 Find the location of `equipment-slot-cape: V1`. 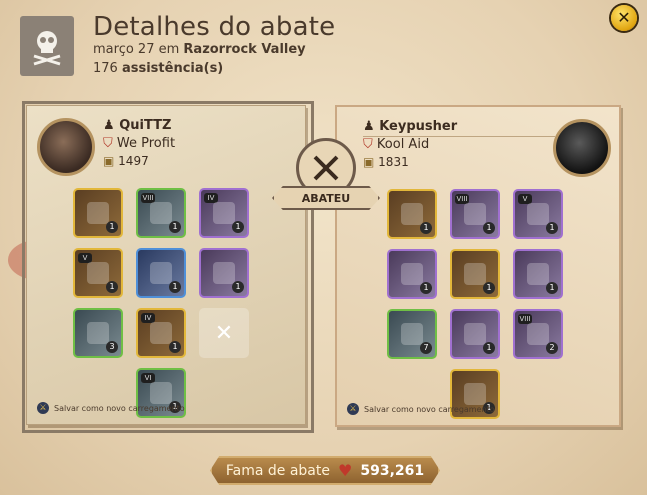

equipment-slot-cape: V1 is located at coordinates (538, 214).